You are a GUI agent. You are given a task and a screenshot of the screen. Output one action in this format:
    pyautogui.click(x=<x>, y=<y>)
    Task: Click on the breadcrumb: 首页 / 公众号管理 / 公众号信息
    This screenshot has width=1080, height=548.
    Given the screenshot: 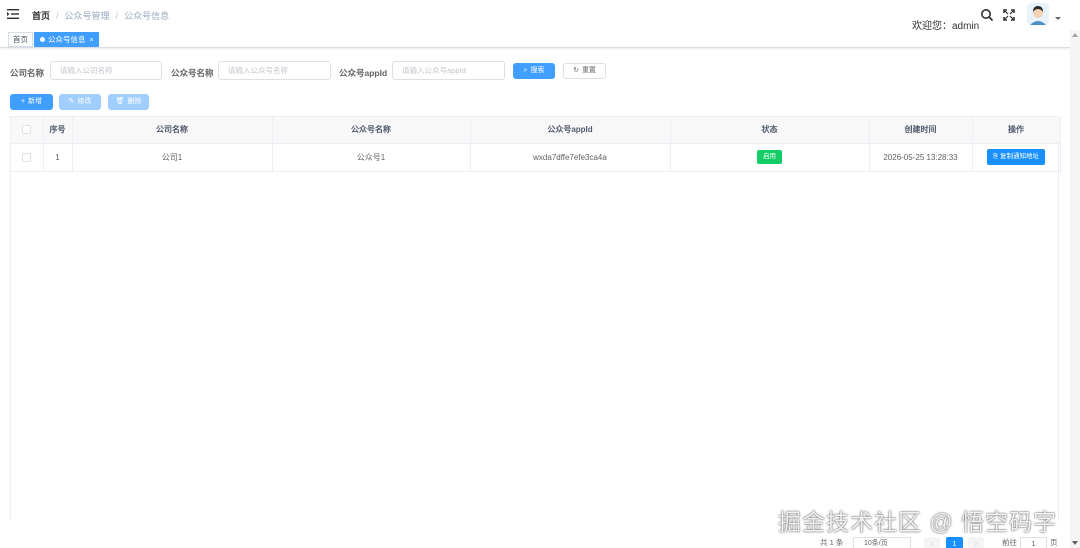 What is the action you would take?
    pyautogui.click(x=100, y=15)
    